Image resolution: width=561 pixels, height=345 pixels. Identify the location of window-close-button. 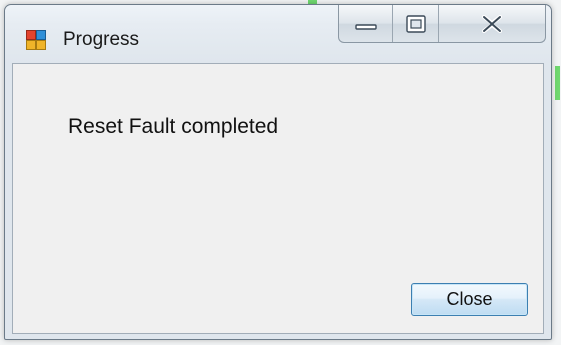
(492, 23).